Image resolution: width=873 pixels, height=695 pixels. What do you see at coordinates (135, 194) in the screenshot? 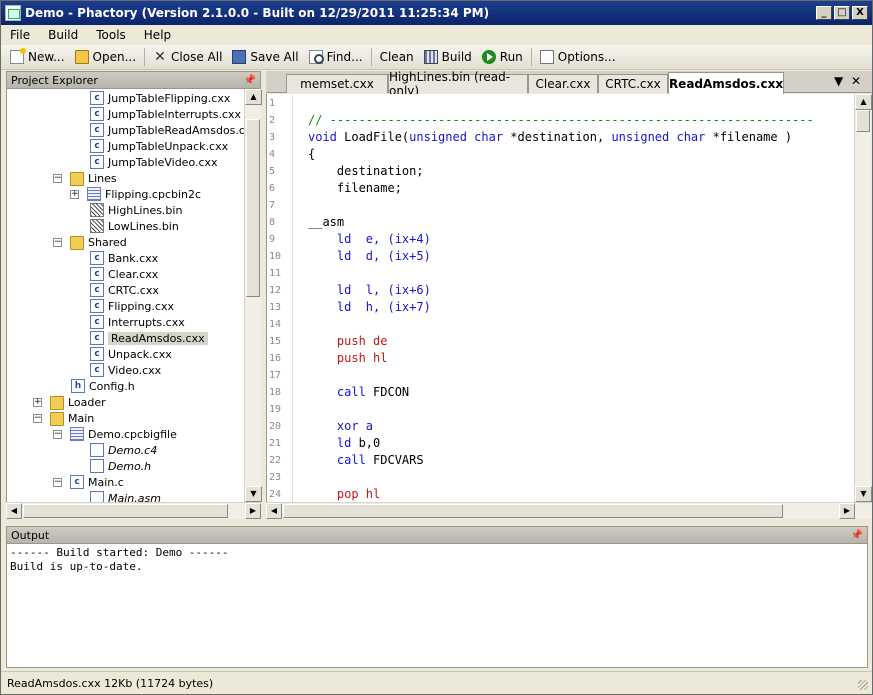
I see `tree-item: + Flipping.cpcbin2c` at bounding box center [135, 194].